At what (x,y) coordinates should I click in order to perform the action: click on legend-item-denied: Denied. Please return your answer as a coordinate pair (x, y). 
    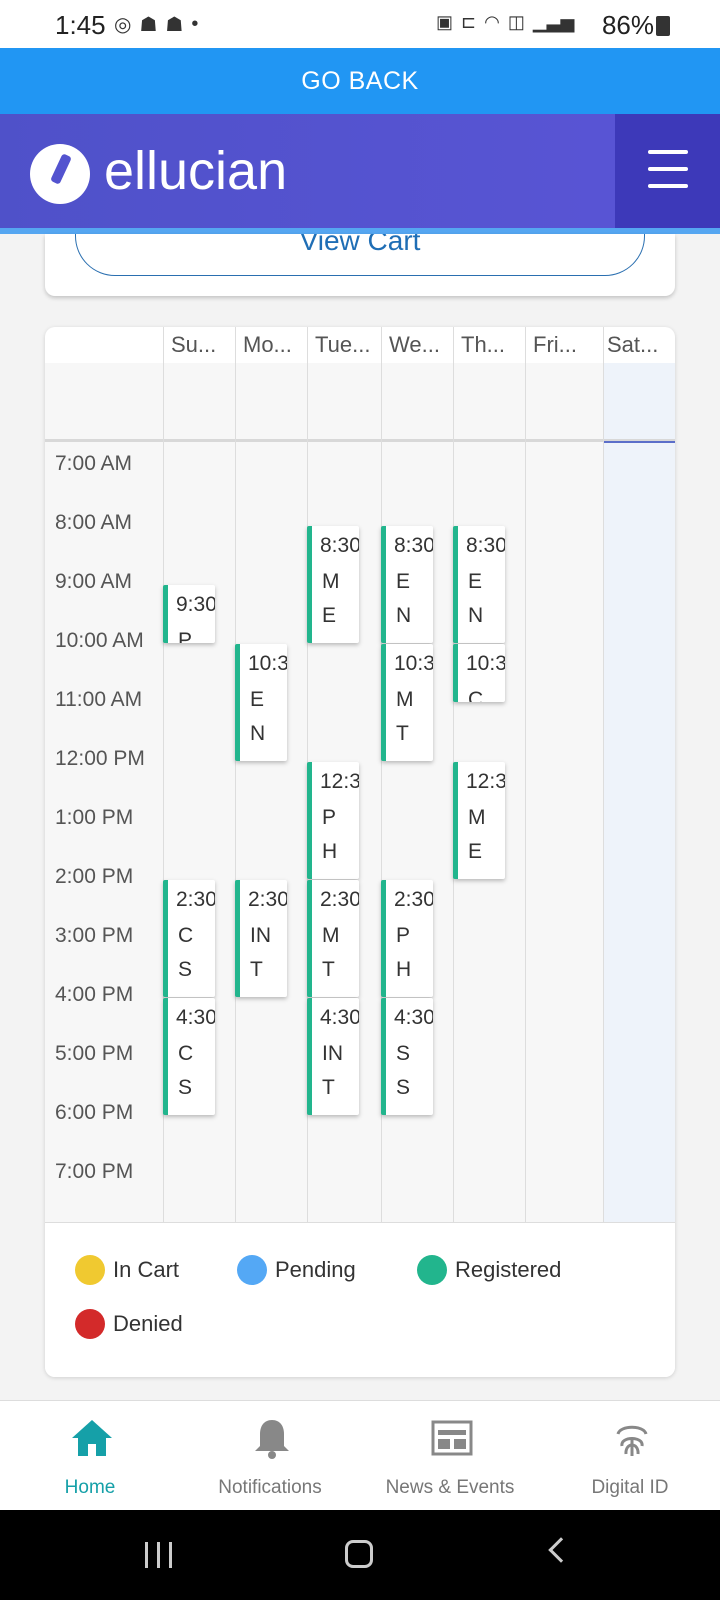
    Looking at the image, I should click on (129, 1324).